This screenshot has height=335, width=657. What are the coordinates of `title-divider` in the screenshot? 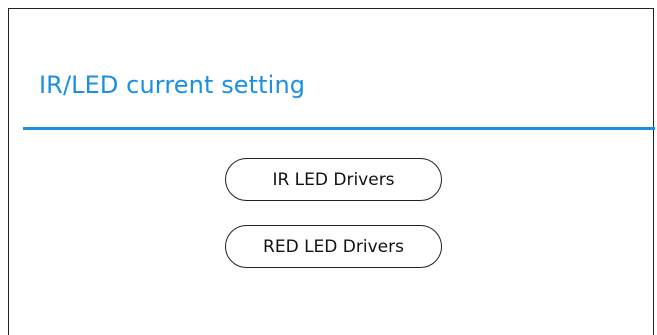 It's located at (339, 128).